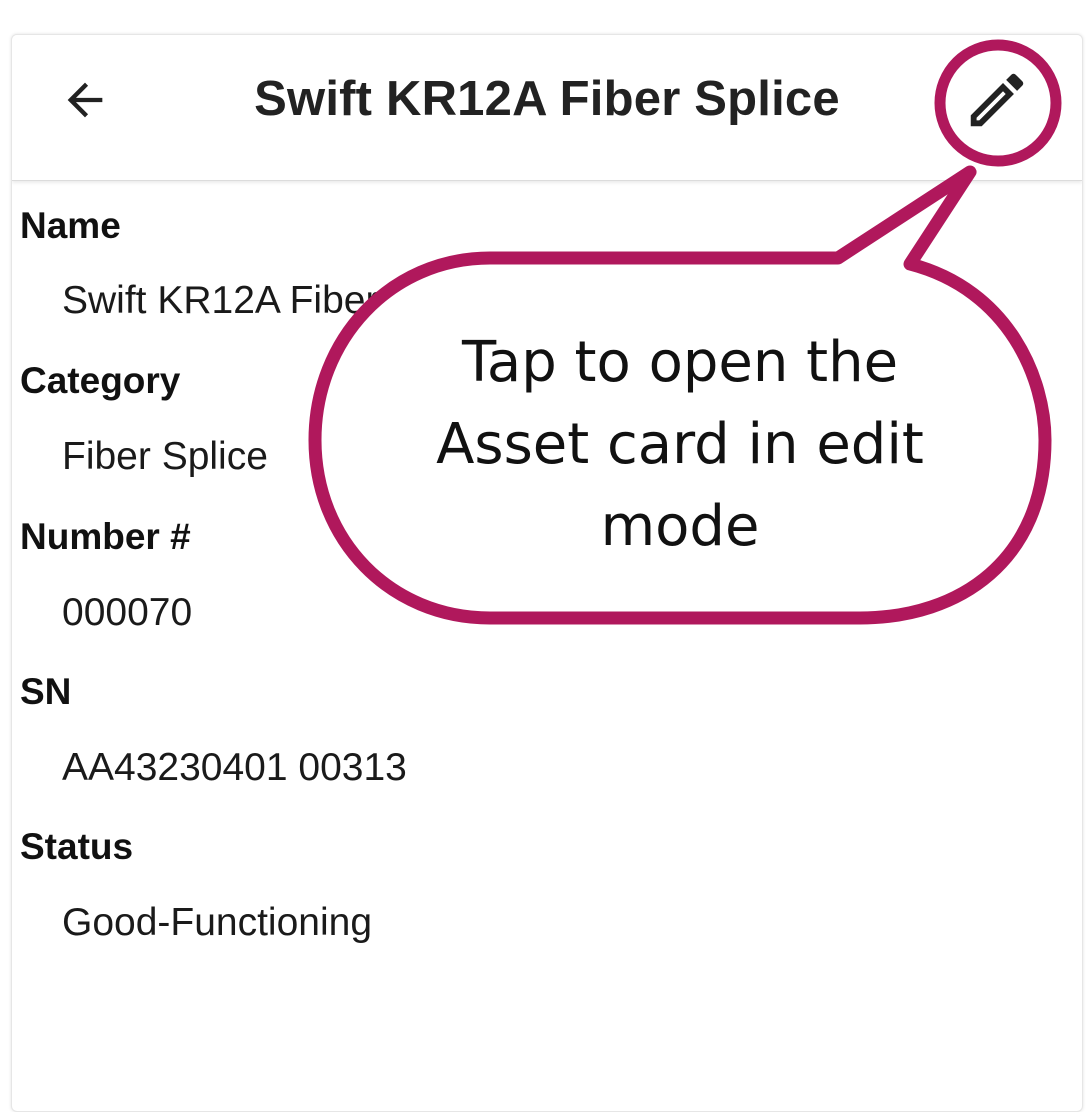  Describe the element at coordinates (234, 767) in the screenshot. I see `field-value-sn: AA43230401 00313` at that location.